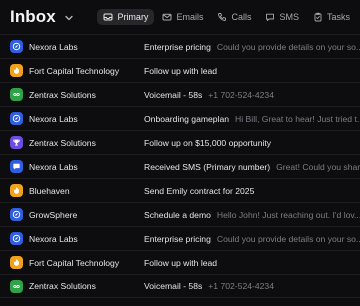  I want to click on tab-primary: Primary, so click(126, 17).